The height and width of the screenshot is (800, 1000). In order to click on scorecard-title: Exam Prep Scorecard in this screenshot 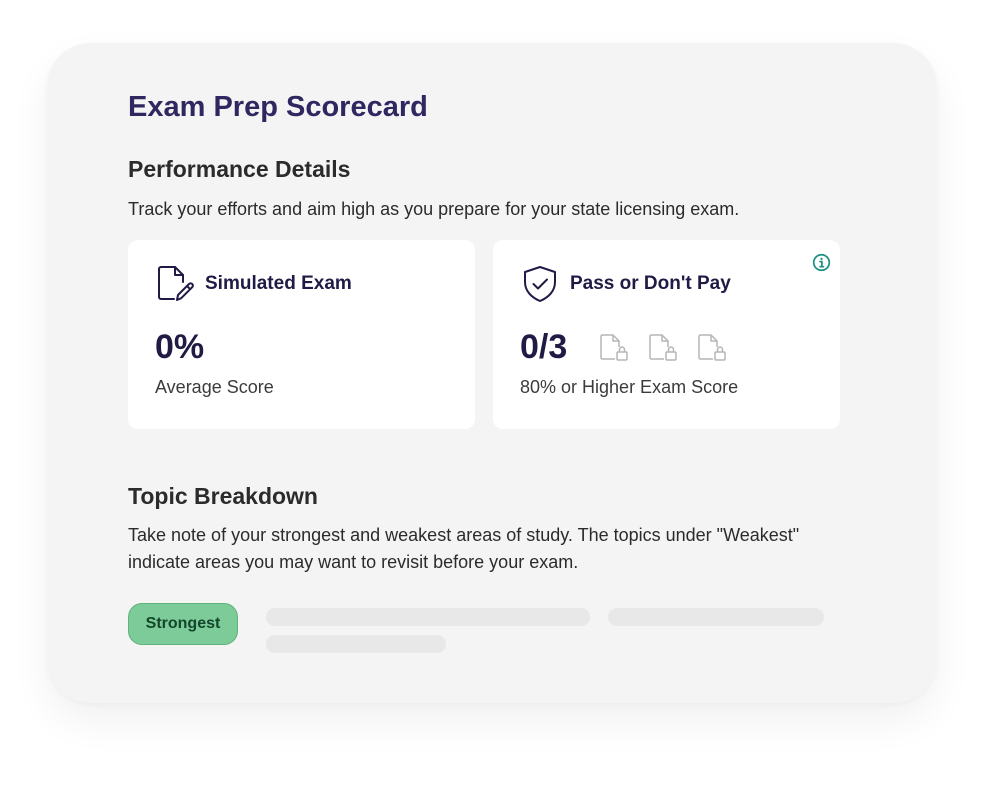, I will do `click(278, 107)`.